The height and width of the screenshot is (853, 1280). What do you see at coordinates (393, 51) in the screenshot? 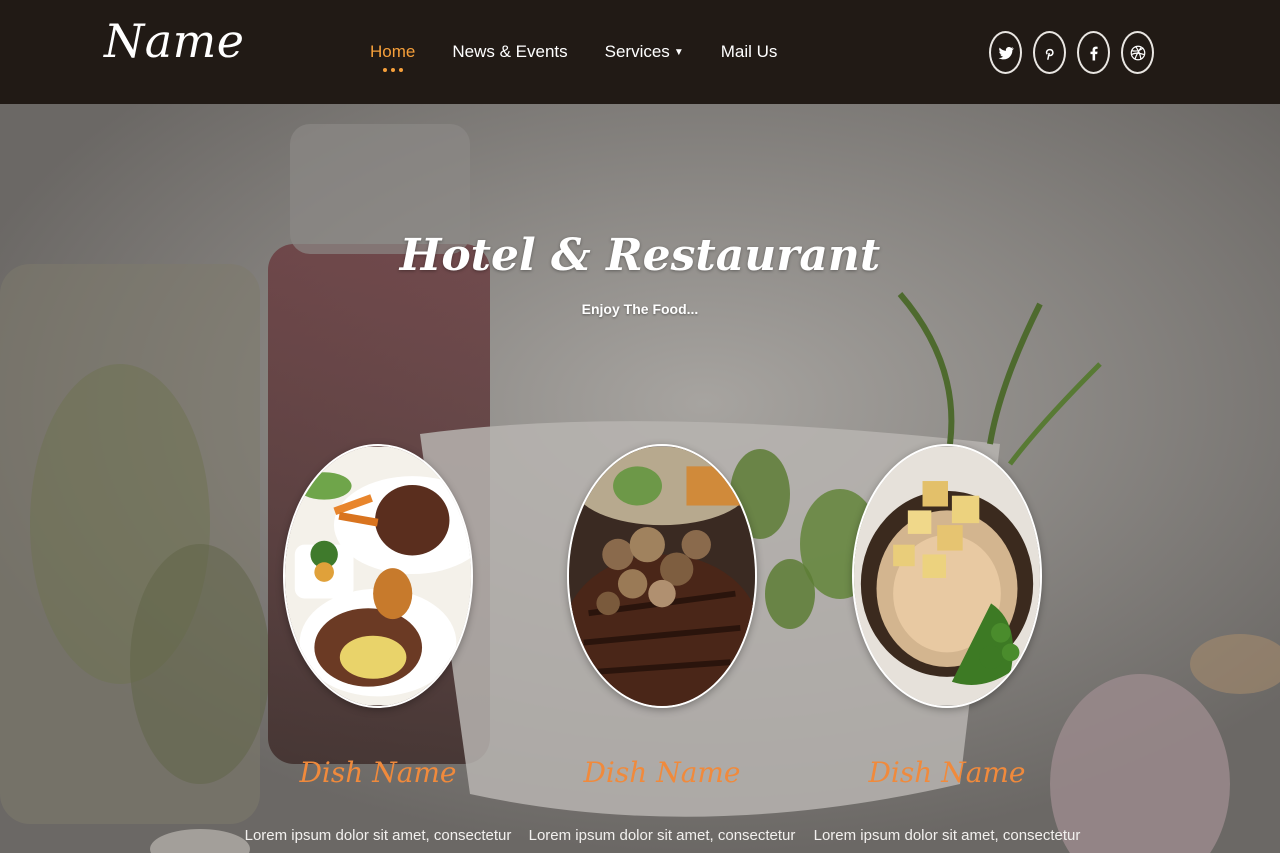
I see `nav-item-label: Home` at bounding box center [393, 51].